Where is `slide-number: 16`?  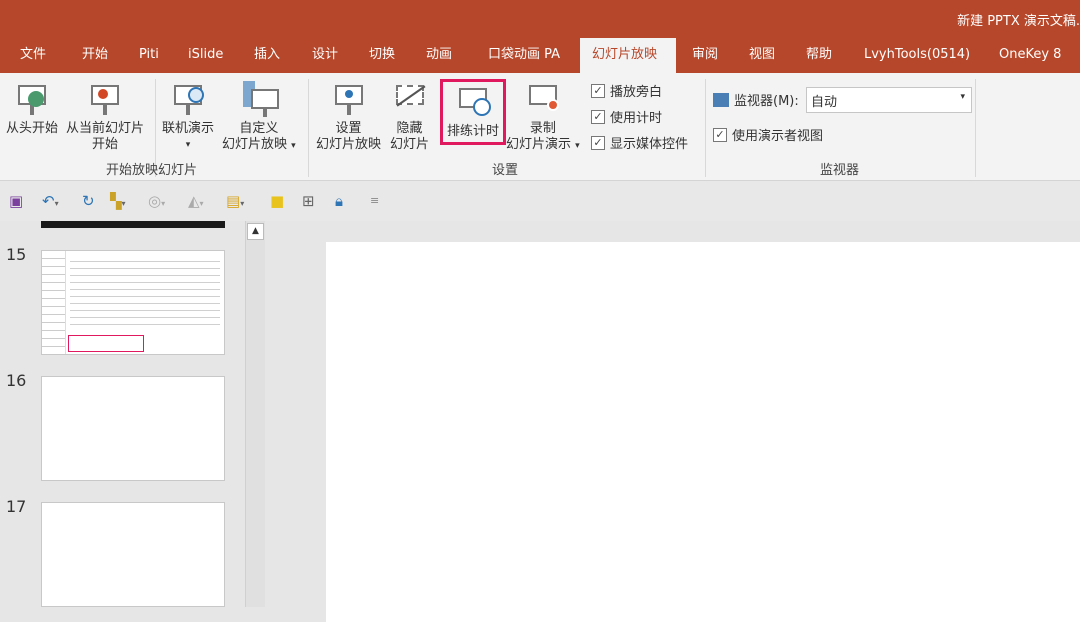
slide-number: 16 is located at coordinates (16, 380).